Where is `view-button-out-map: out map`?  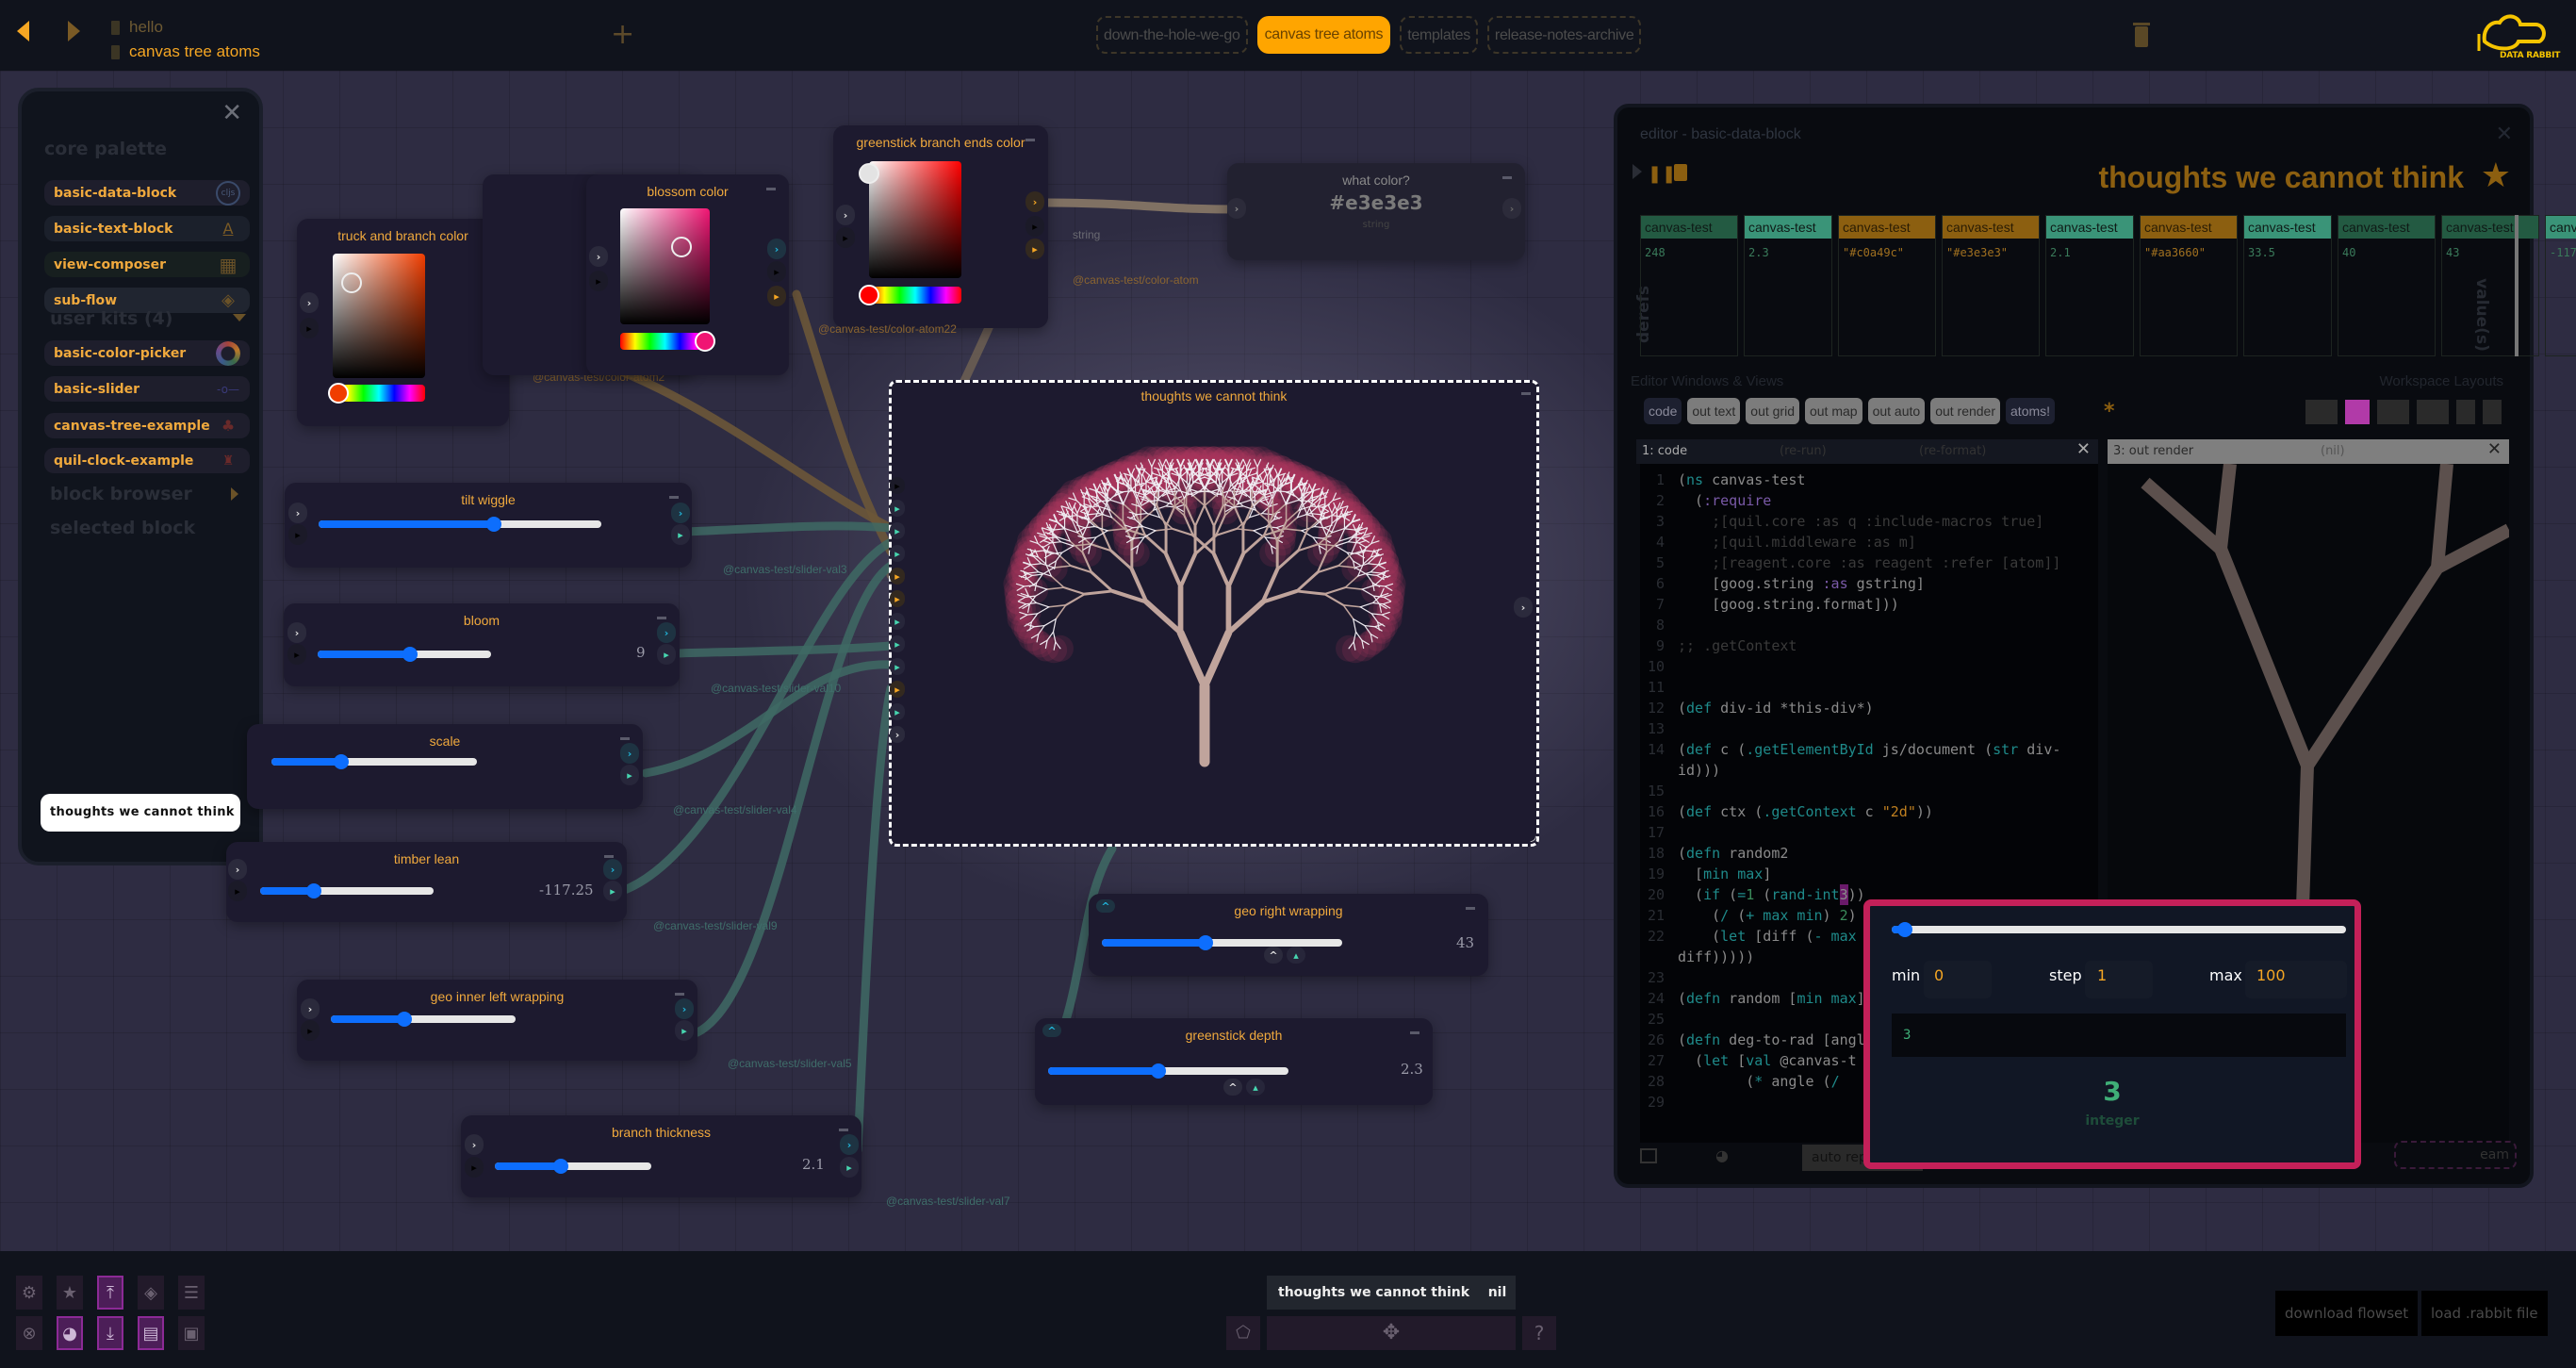
view-button-out-map: out map is located at coordinates (1833, 411).